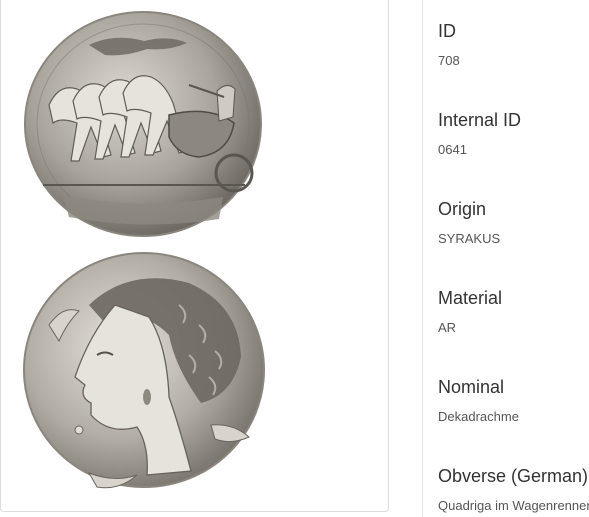 The width and height of the screenshot is (589, 517). What do you see at coordinates (513, 505) in the screenshot?
I see `field-value: Quadriga im Wagenrennen` at bounding box center [513, 505].